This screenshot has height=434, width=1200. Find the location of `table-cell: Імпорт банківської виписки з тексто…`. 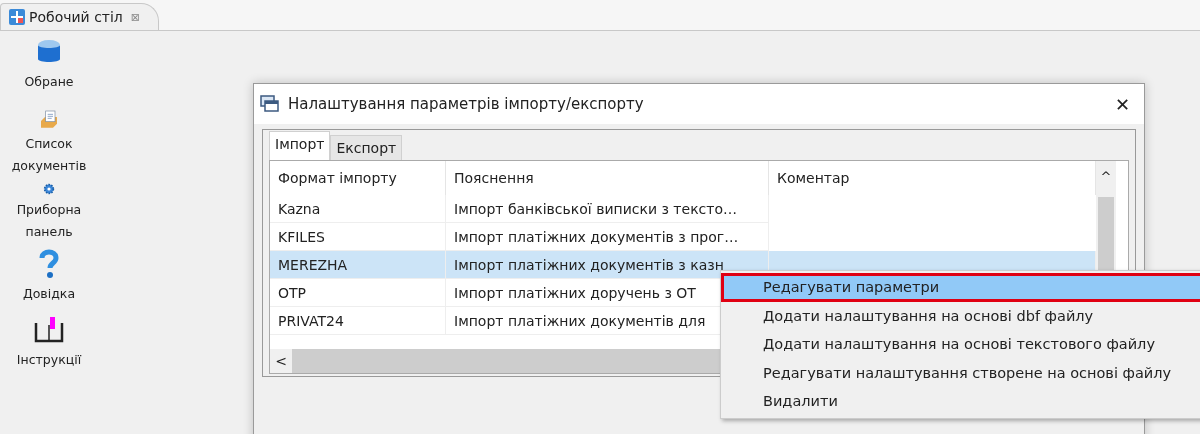

table-cell: Імпорт банківської виписки з тексто… is located at coordinates (607, 209).